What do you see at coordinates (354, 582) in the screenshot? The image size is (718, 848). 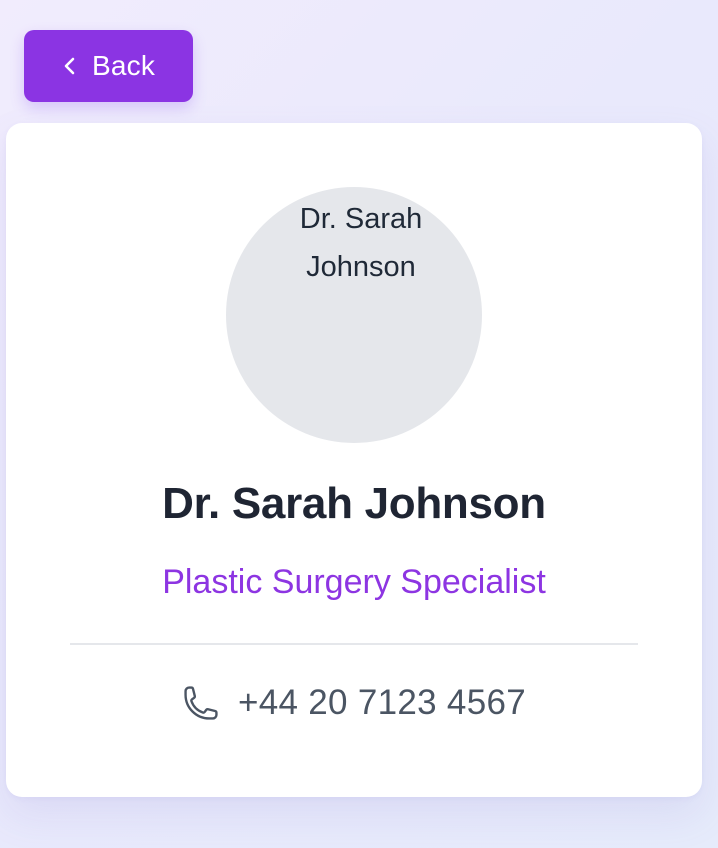 I see `doctor-specialty: Plastic Surgery Specialist` at bounding box center [354, 582].